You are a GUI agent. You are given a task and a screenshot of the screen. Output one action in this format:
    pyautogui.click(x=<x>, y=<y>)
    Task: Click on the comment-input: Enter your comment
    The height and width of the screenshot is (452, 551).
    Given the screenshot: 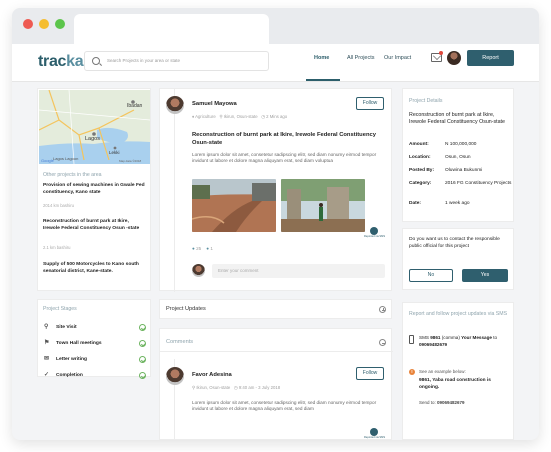 What is the action you would take?
    pyautogui.click(x=298, y=271)
    